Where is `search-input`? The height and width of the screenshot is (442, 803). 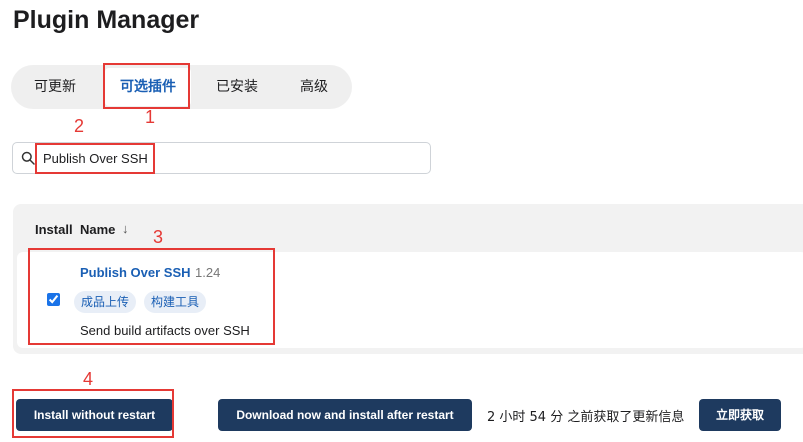 search-input is located at coordinates (233, 158).